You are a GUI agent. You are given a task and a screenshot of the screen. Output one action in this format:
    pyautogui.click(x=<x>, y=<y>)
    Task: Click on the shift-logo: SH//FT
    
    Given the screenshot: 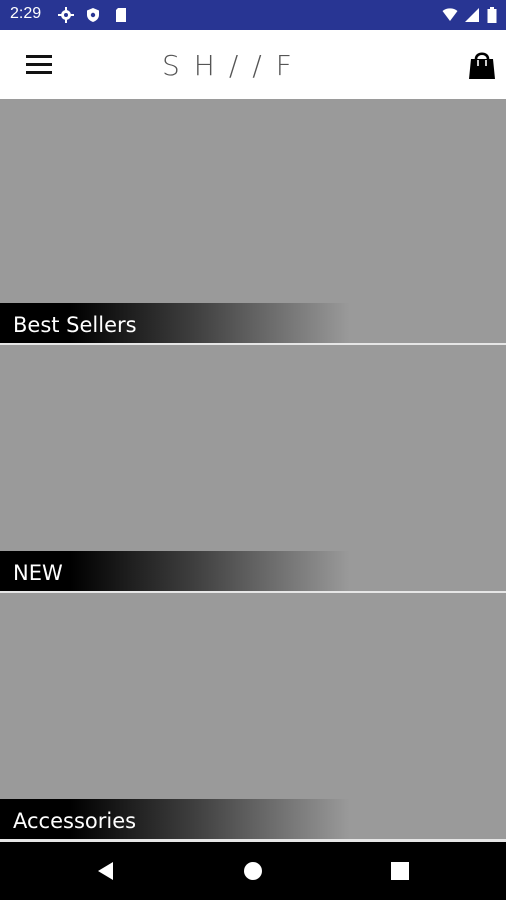 What is the action you would take?
    pyautogui.click(x=232, y=65)
    